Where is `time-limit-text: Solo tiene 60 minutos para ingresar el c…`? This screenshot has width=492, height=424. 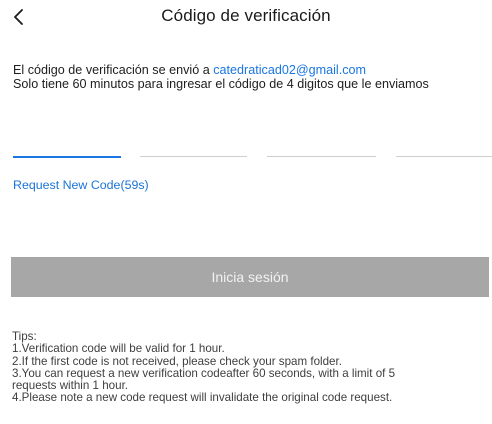 time-limit-text: Solo tiene 60 minutos para ingresar el c… is located at coordinates (221, 84).